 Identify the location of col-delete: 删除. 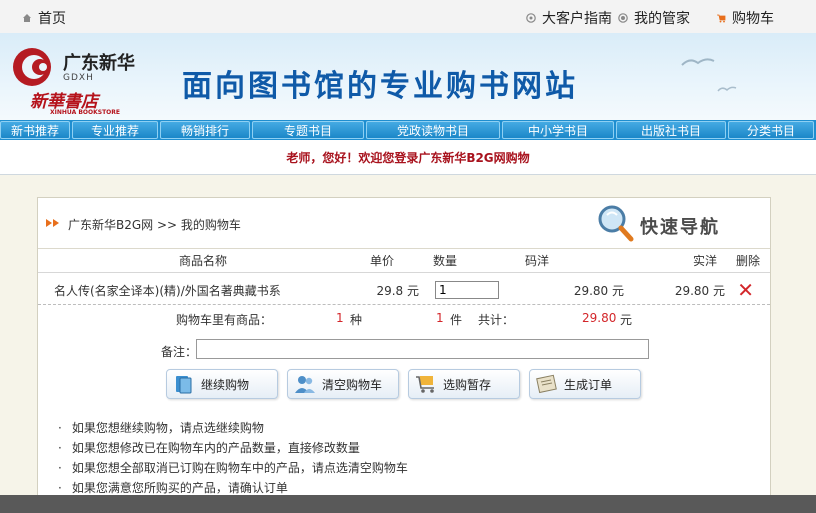
(749, 260).